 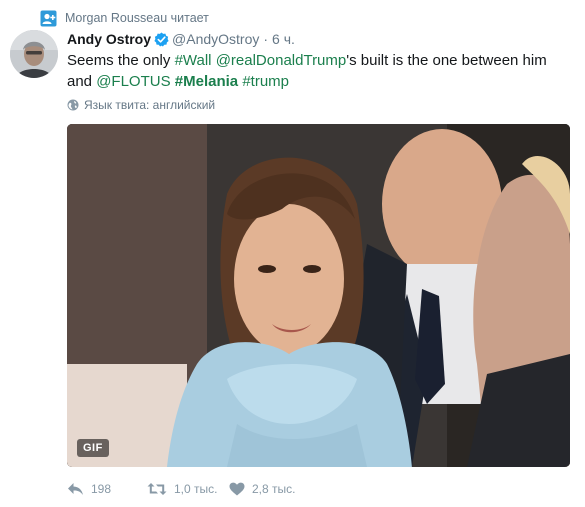 I want to click on tweet-header: Andy Ostroy @AndyOstroy · 6 ч., so click(x=181, y=39).